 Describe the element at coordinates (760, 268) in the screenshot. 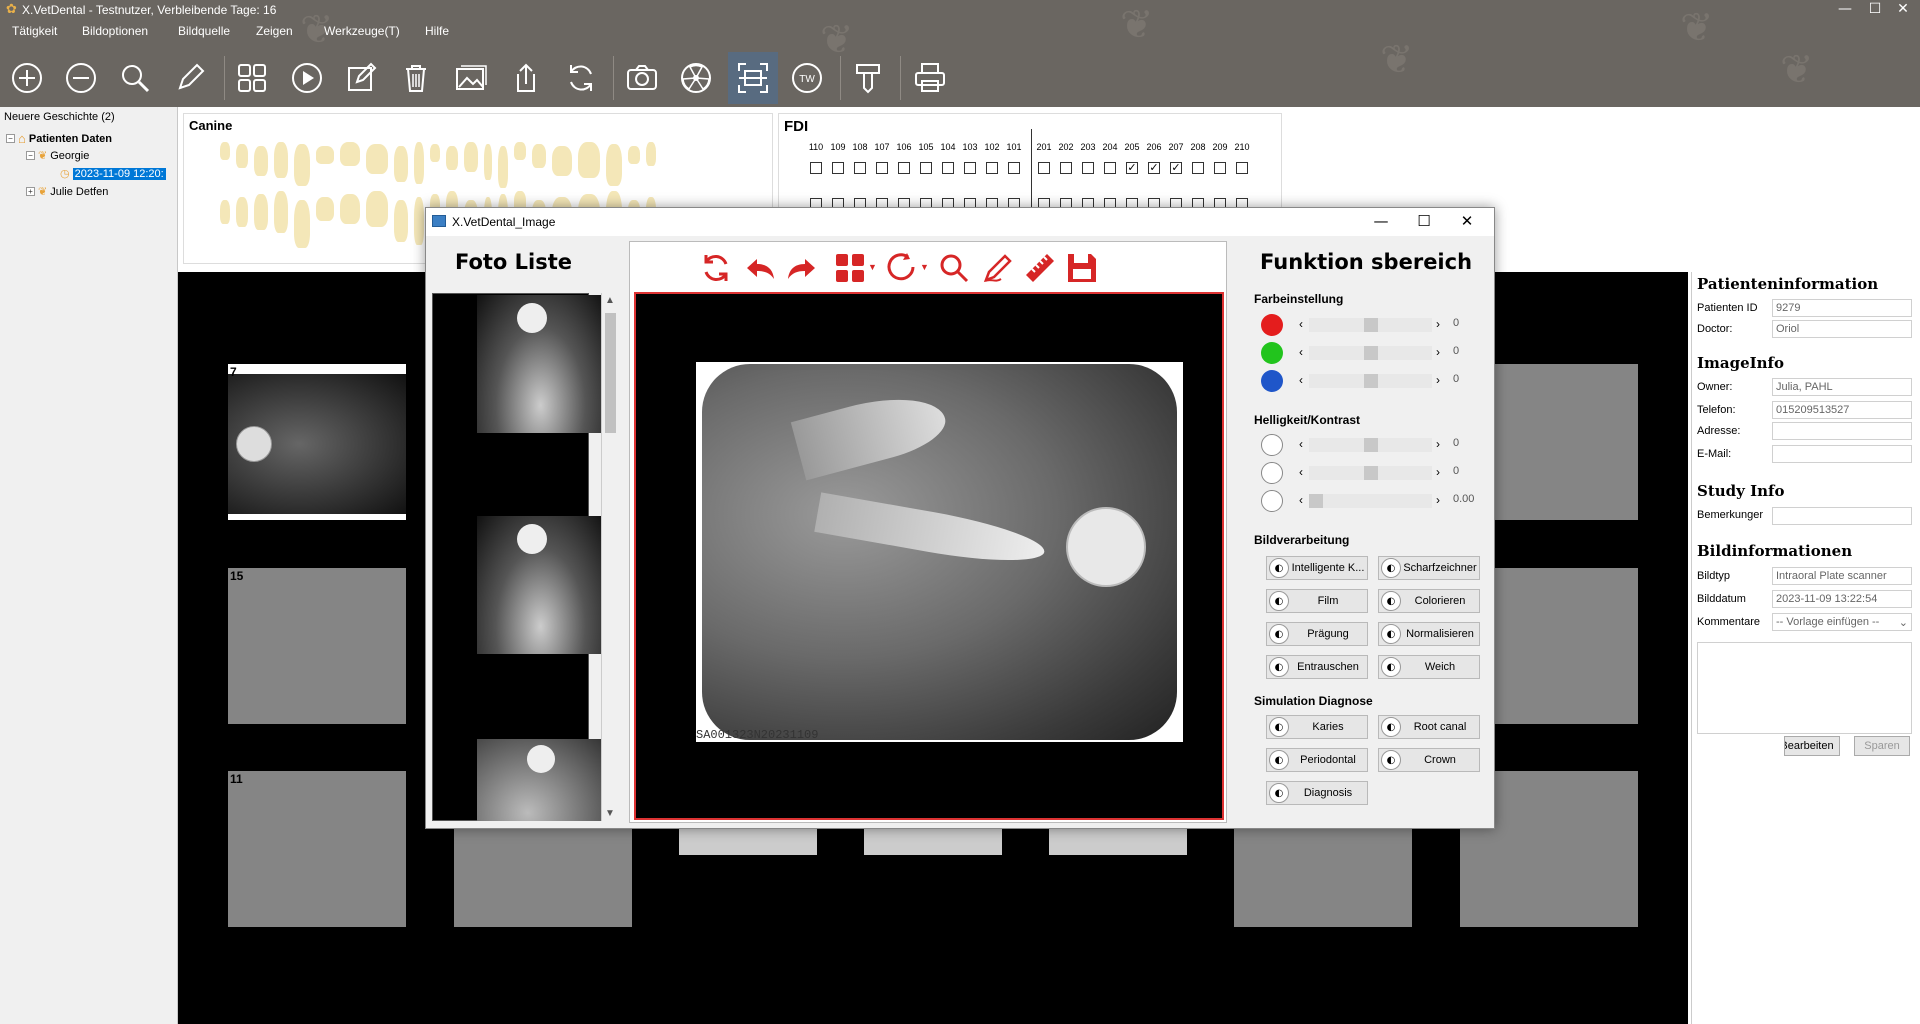

I see `undo-button` at that location.